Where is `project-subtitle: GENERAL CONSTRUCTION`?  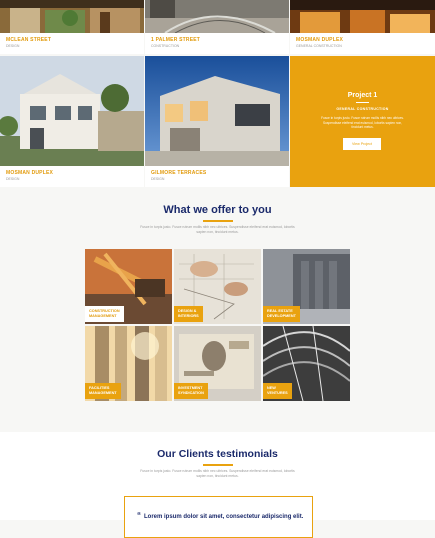 project-subtitle: GENERAL CONSTRUCTION is located at coordinates (319, 46).